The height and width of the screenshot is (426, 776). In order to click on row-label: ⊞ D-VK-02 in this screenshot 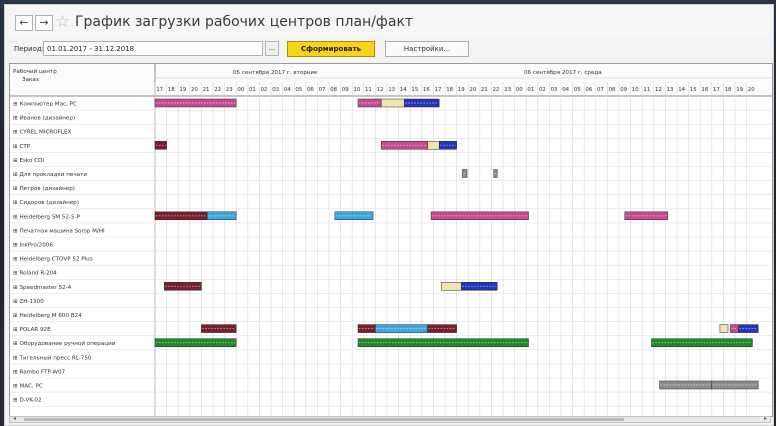, I will do `click(27, 401)`.